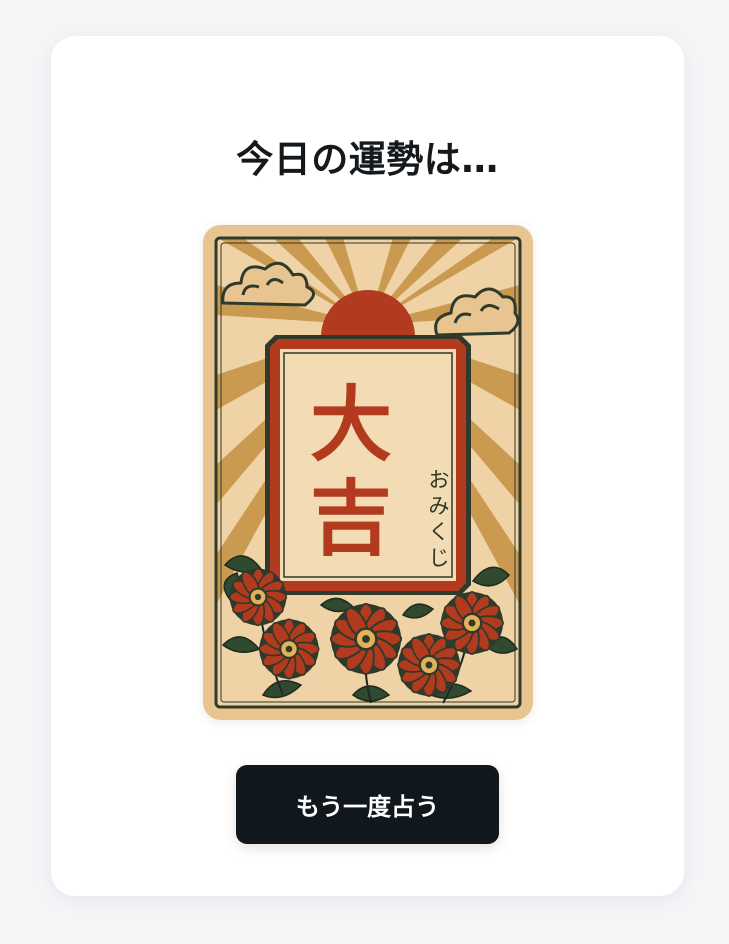 Image resolution: width=729 pixels, height=944 pixels. I want to click on fortune-char: 吉, so click(351, 519).